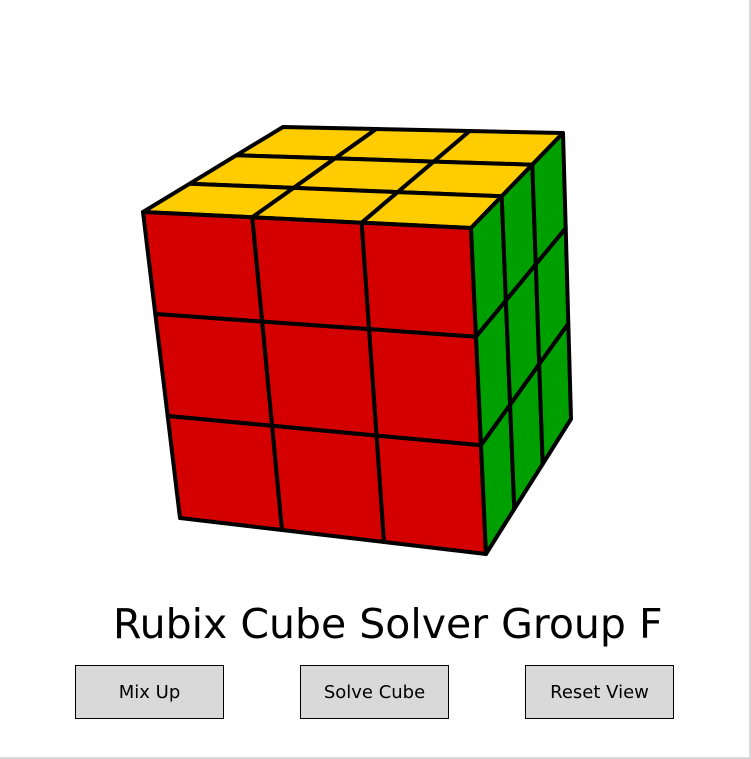 The image size is (751, 759). I want to click on solve-cube-button: Solve Cube, so click(374, 692).